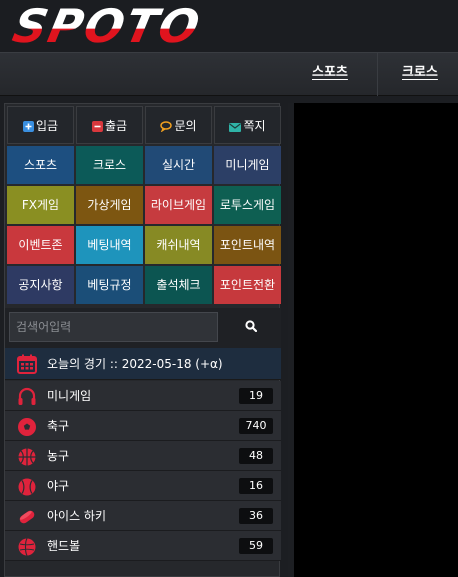 The width and height of the screenshot is (458, 577). I want to click on sport-row: 핸드볼 59, so click(143, 546).